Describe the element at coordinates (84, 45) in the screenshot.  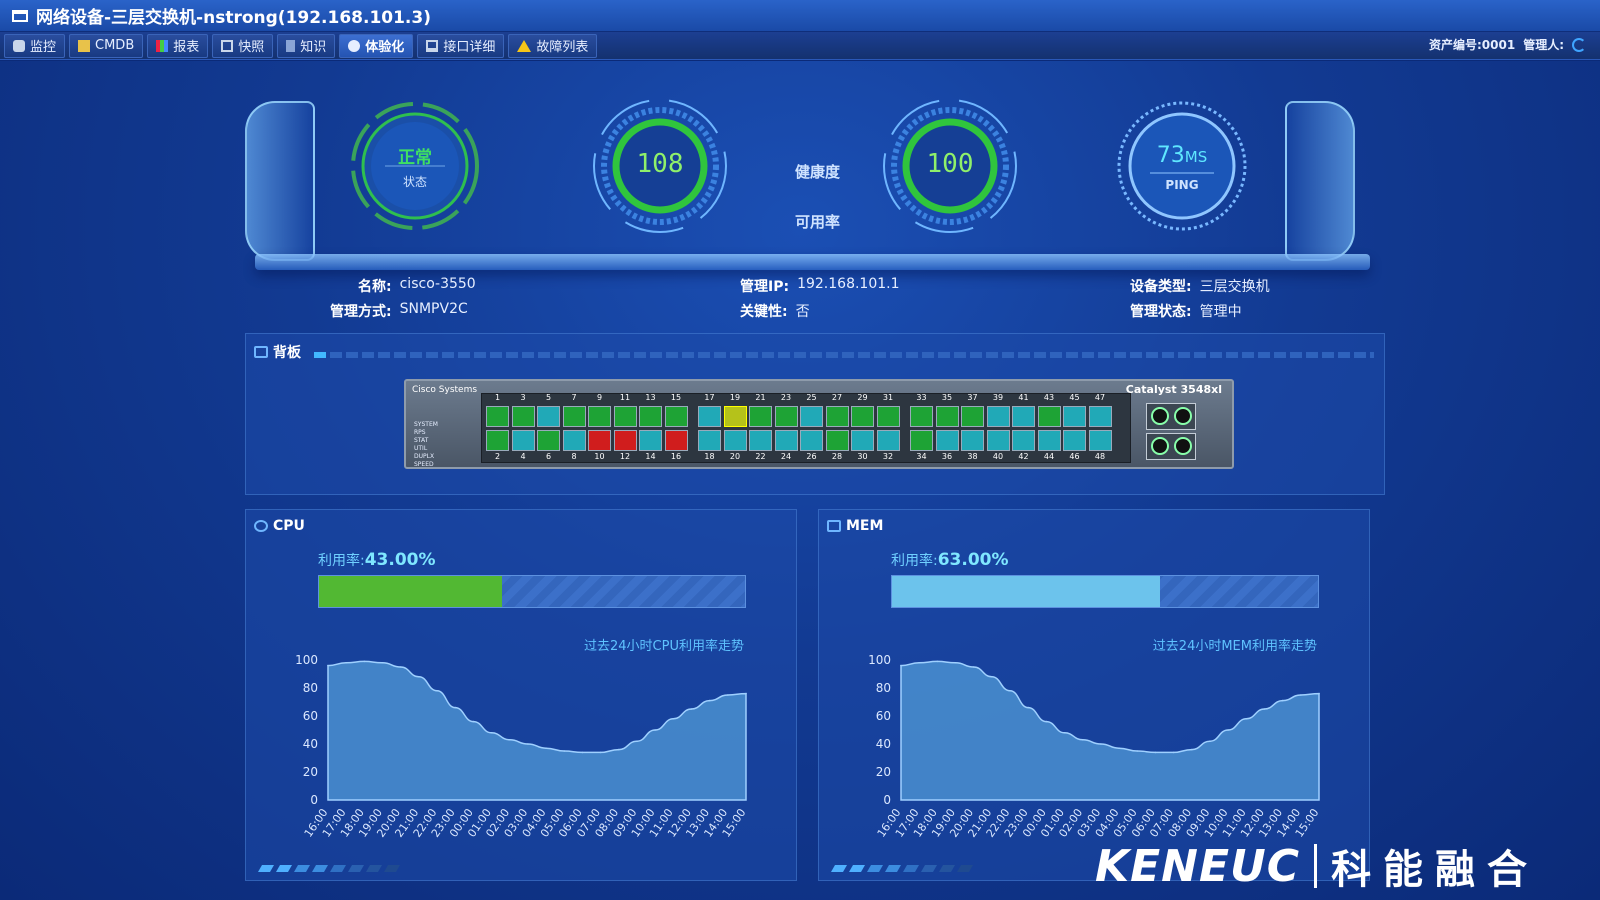
I see `database-icon` at that location.